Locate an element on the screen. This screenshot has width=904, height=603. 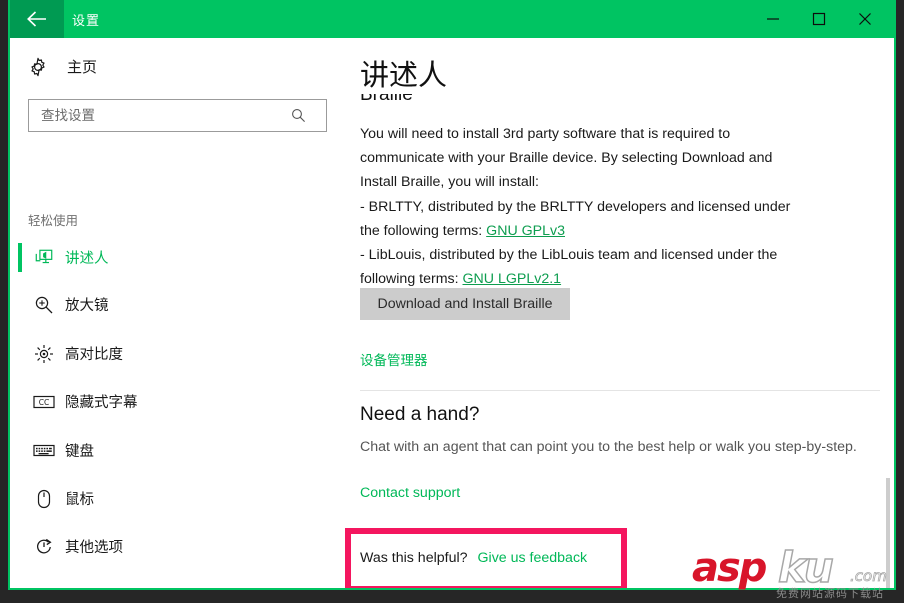
sidebar-item-label: 其他选项 is located at coordinates (94, 548).